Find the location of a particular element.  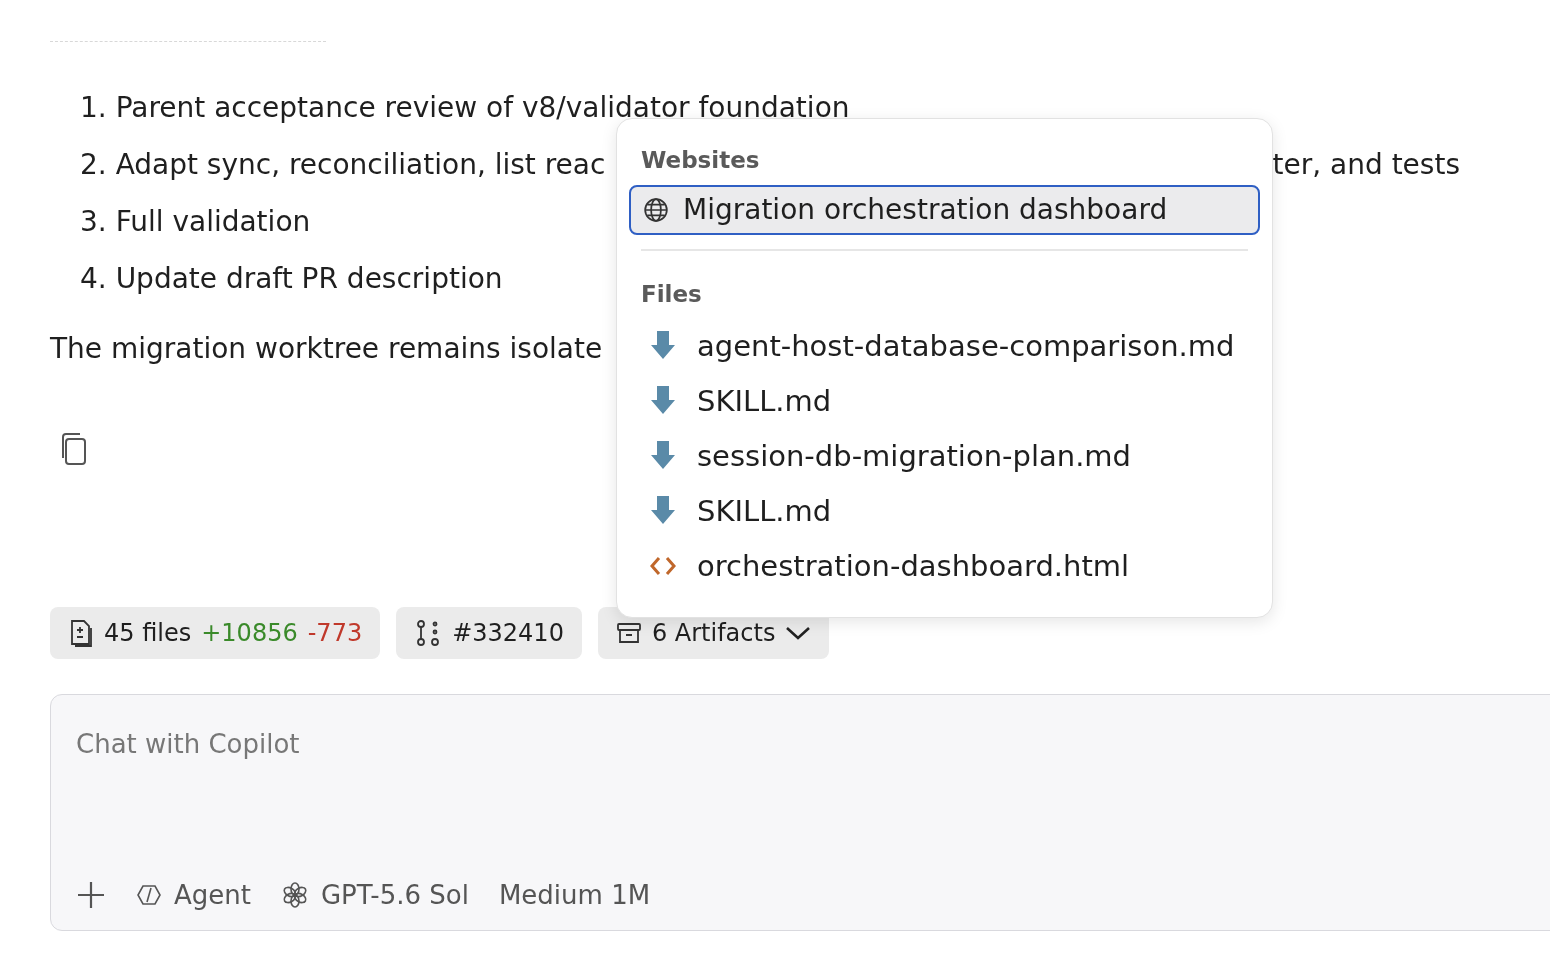

model-button: GPT-5.6 Sol is located at coordinates (374, 895).